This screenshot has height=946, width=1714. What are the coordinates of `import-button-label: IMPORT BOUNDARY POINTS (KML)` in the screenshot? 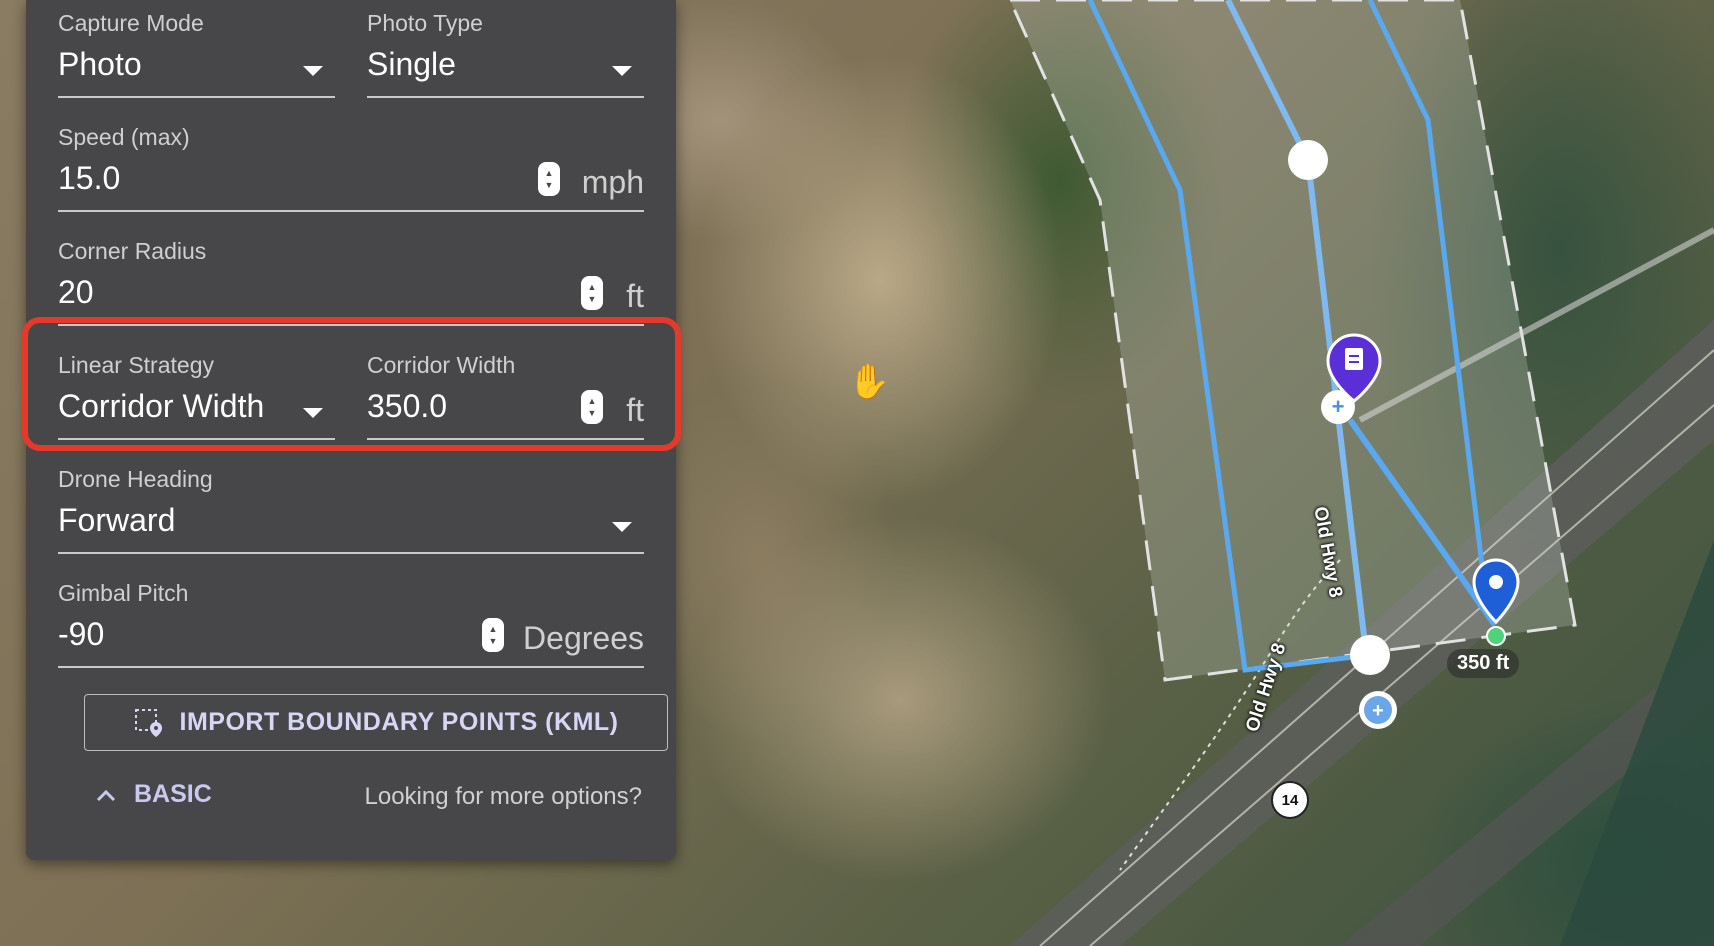 It's located at (399, 722).